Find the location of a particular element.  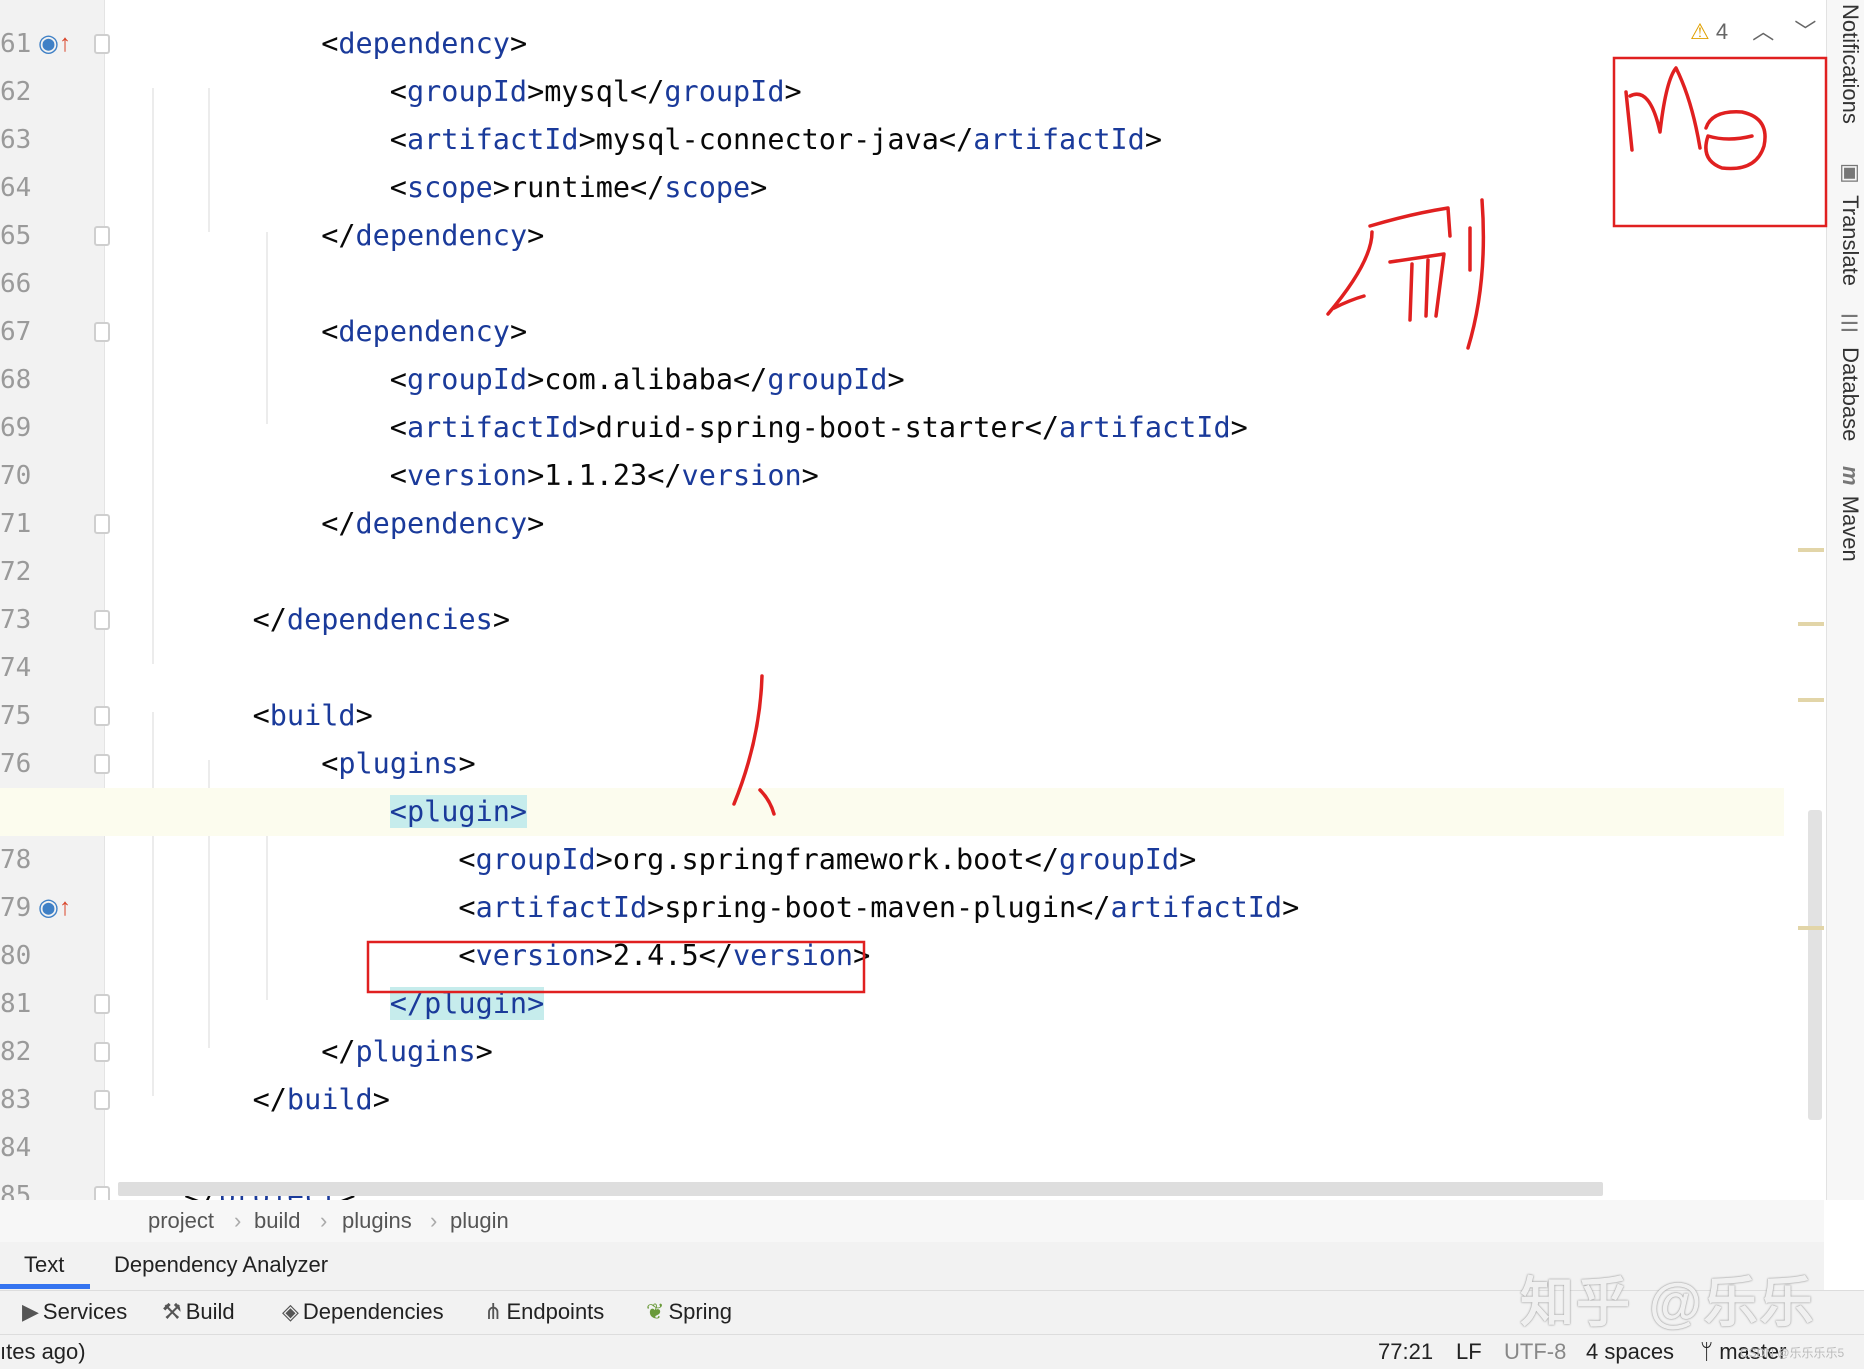

code-line: <version>1.1.23</version> is located at coordinates (604, 476).